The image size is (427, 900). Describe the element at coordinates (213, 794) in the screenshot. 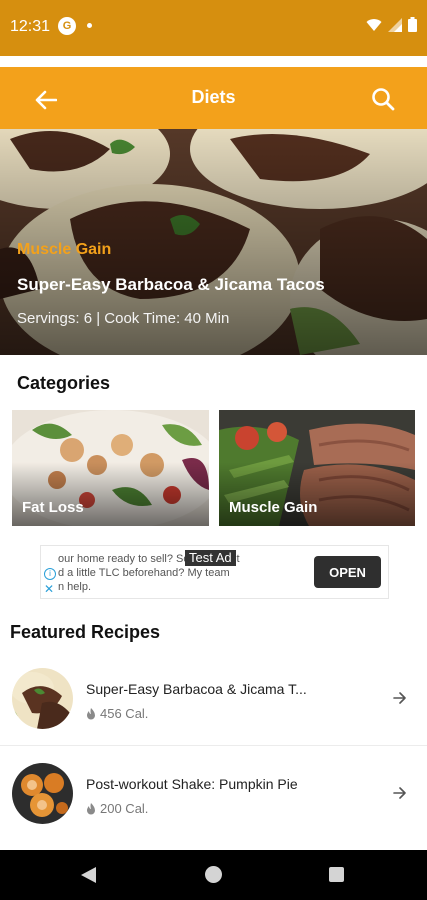

I see `recipe-list-item: Post-workout Shake: Pumpkin Pie 200 Cal.` at that location.